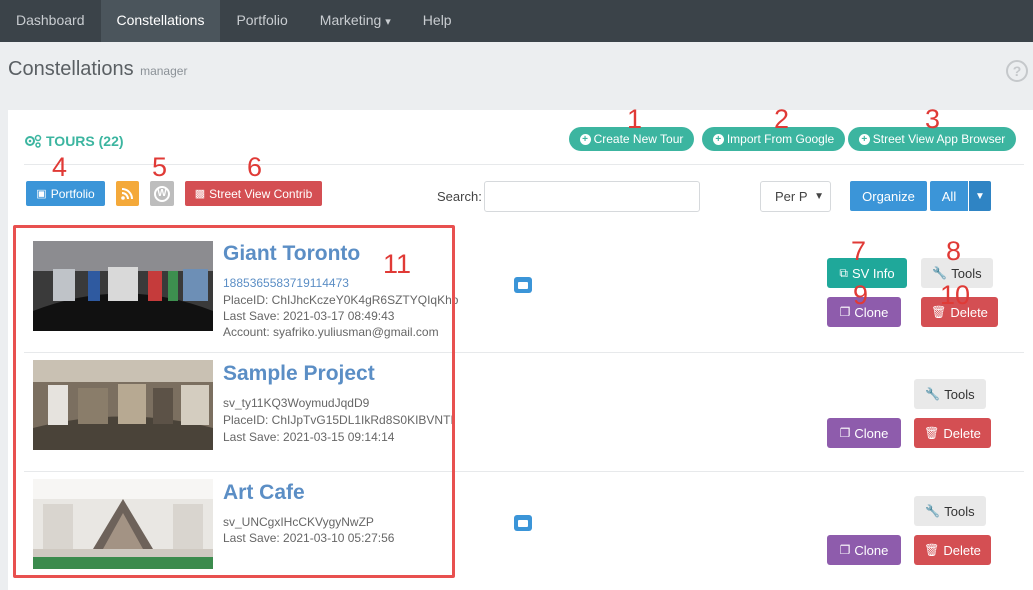  What do you see at coordinates (873, 273) in the screenshot?
I see `sv-info-label: SV Info` at bounding box center [873, 273].